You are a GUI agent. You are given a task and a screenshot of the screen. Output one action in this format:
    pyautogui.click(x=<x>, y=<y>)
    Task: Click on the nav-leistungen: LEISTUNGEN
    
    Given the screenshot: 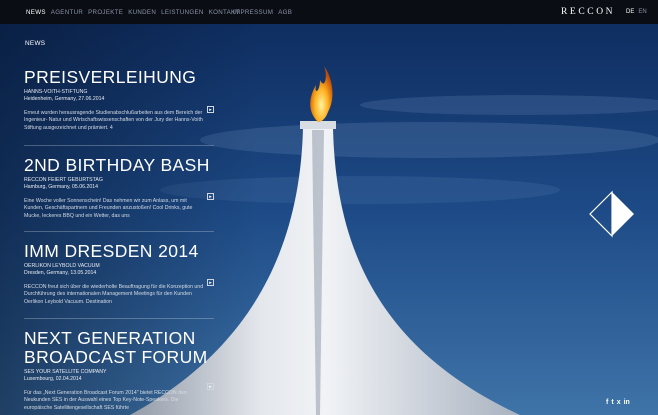 What is the action you would take?
    pyautogui.click(x=182, y=12)
    